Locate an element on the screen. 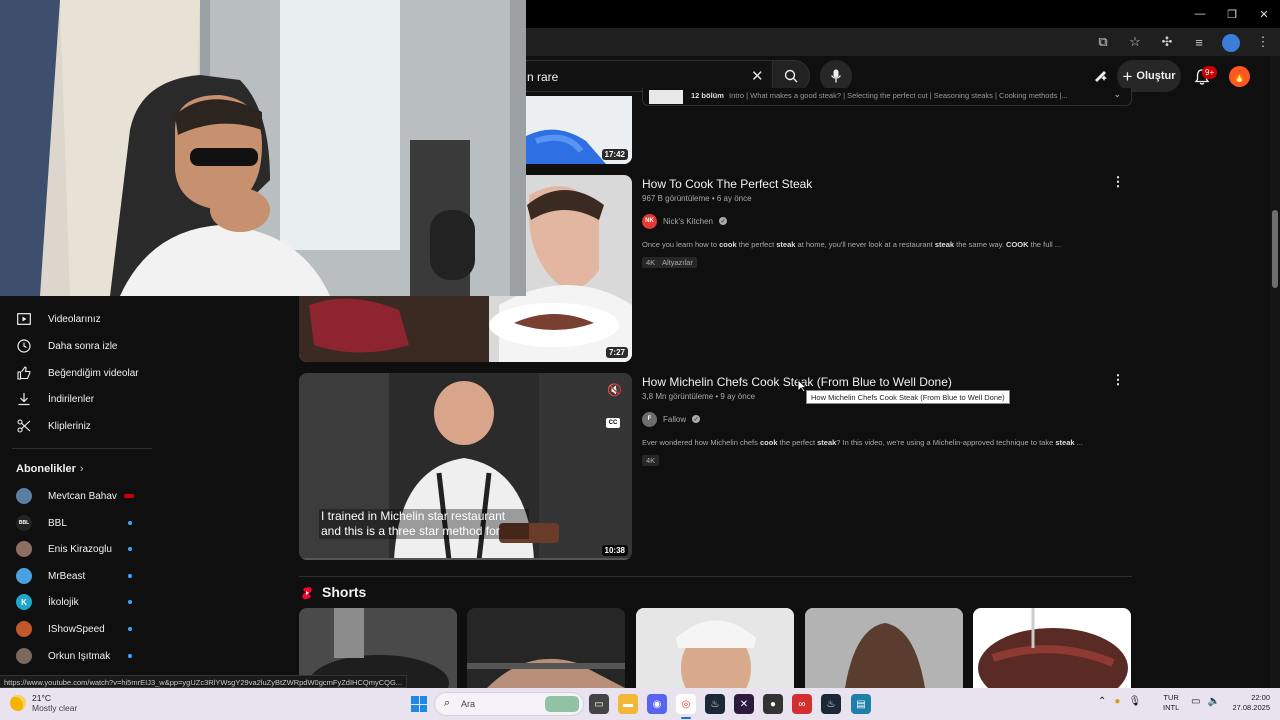  app-tray-icon: ● is located at coordinates (1117, 701).